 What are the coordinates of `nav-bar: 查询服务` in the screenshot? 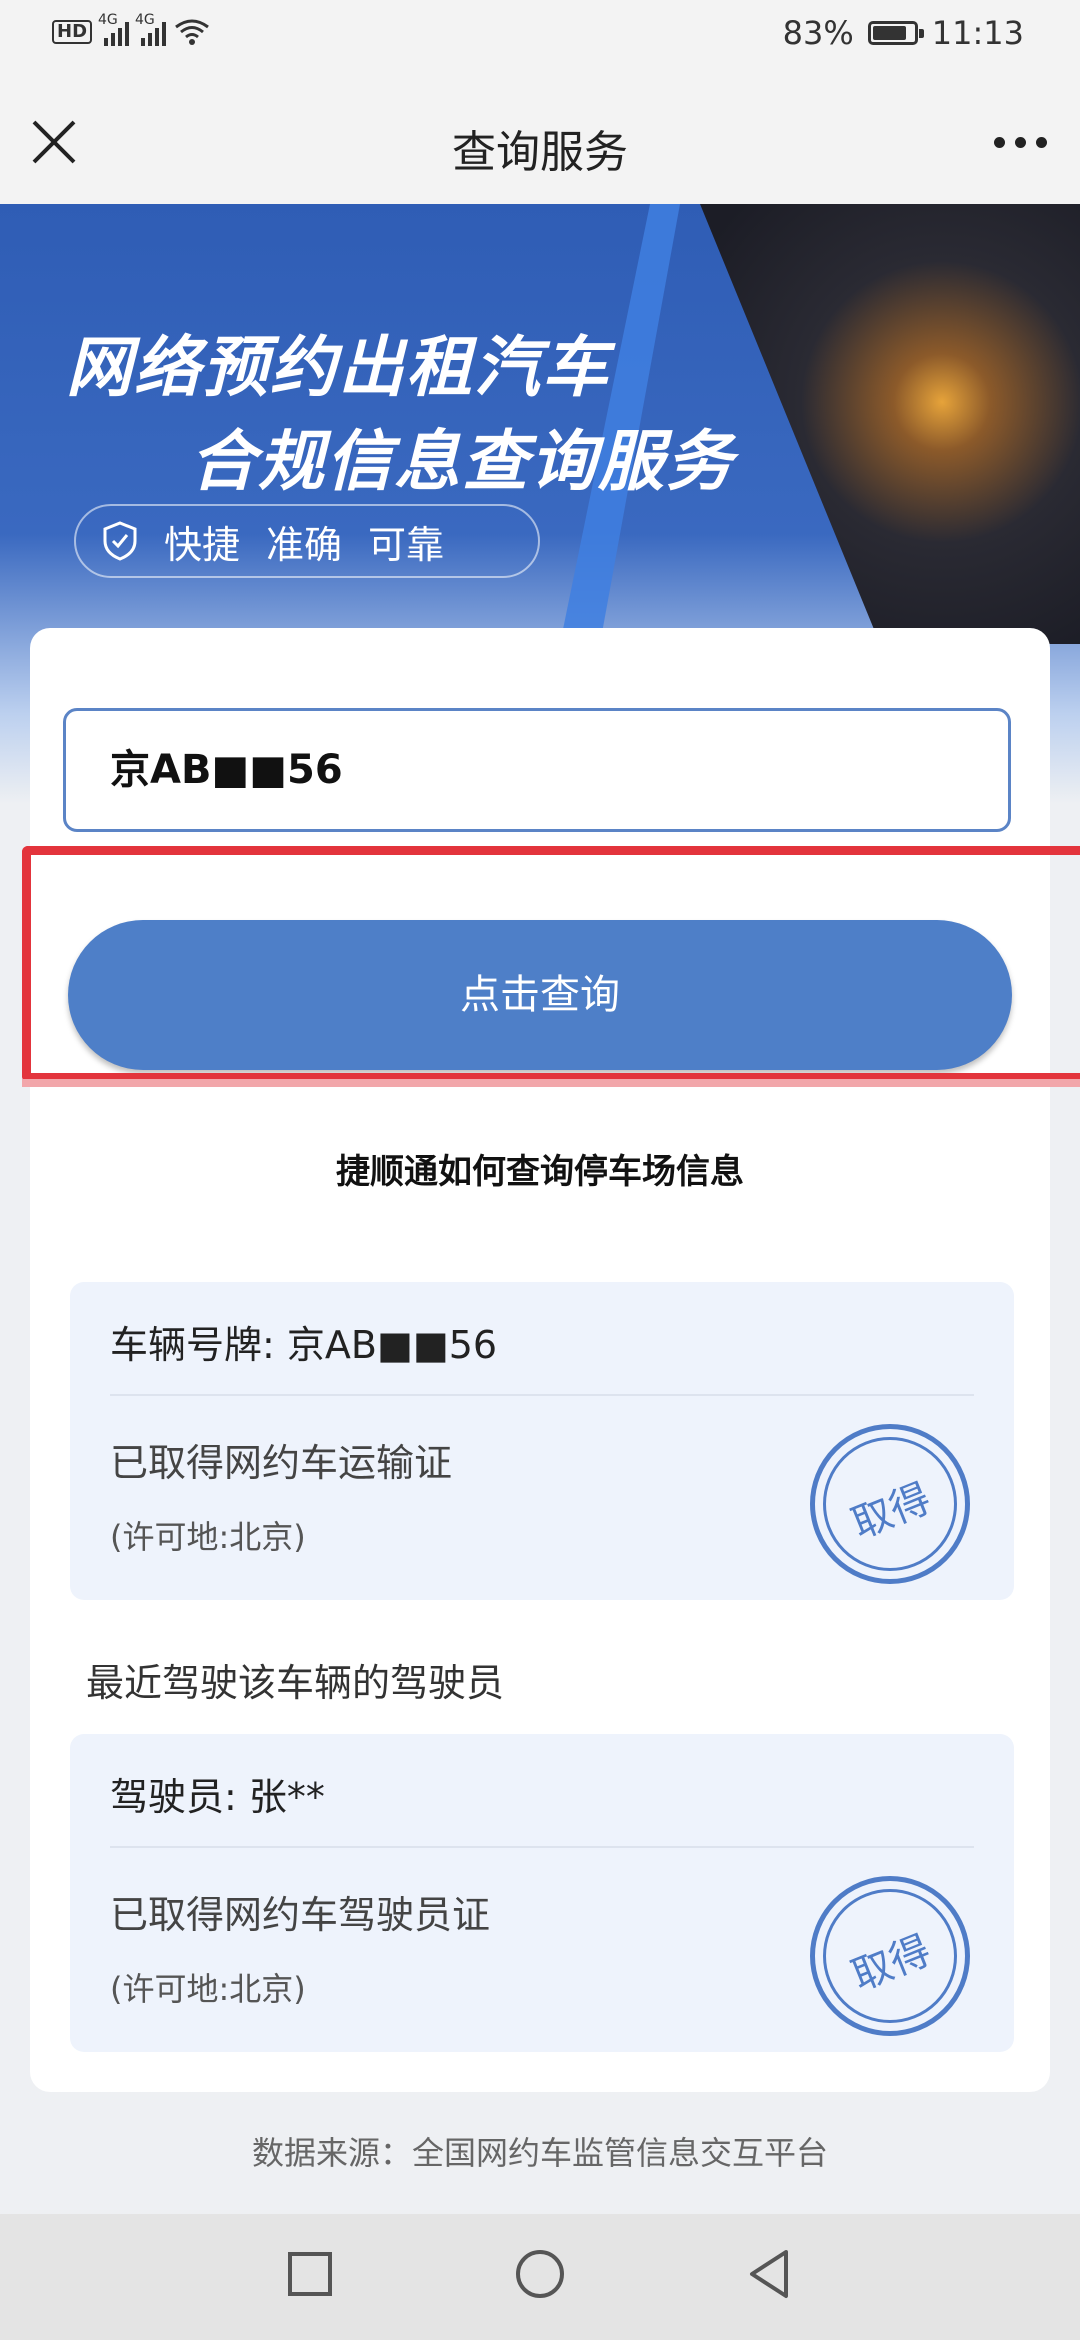 It's located at (540, 141).